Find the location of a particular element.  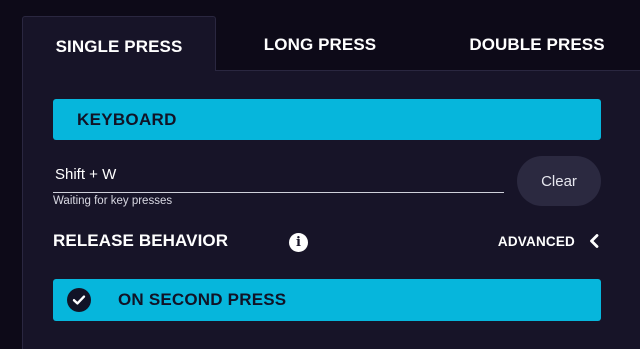

info-icon: i is located at coordinates (298, 242).